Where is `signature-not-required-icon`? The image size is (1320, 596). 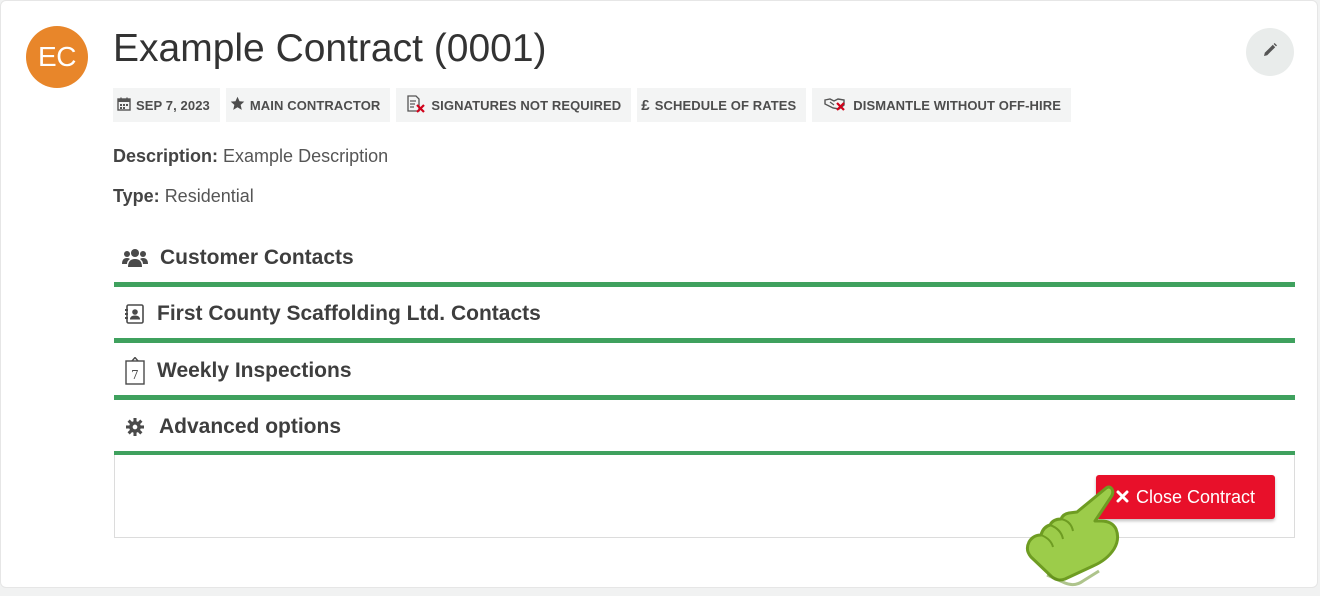
signature-not-required-icon is located at coordinates (416, 105).